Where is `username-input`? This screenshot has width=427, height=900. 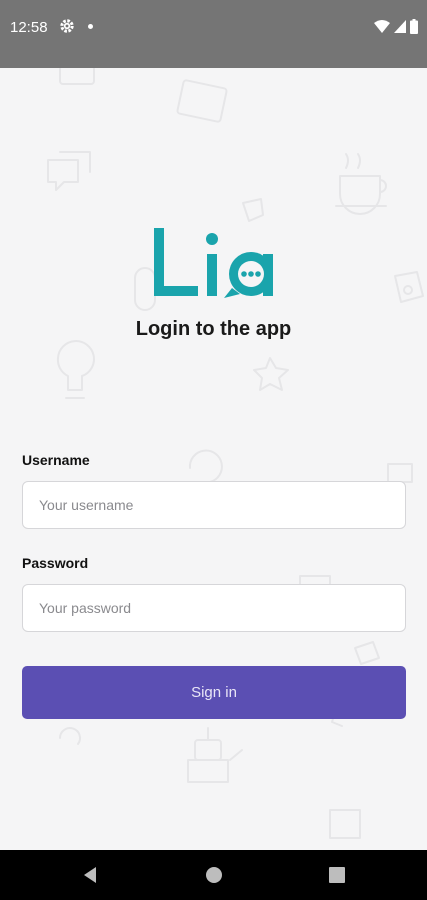
username-input is located at coordinates (214, 505).